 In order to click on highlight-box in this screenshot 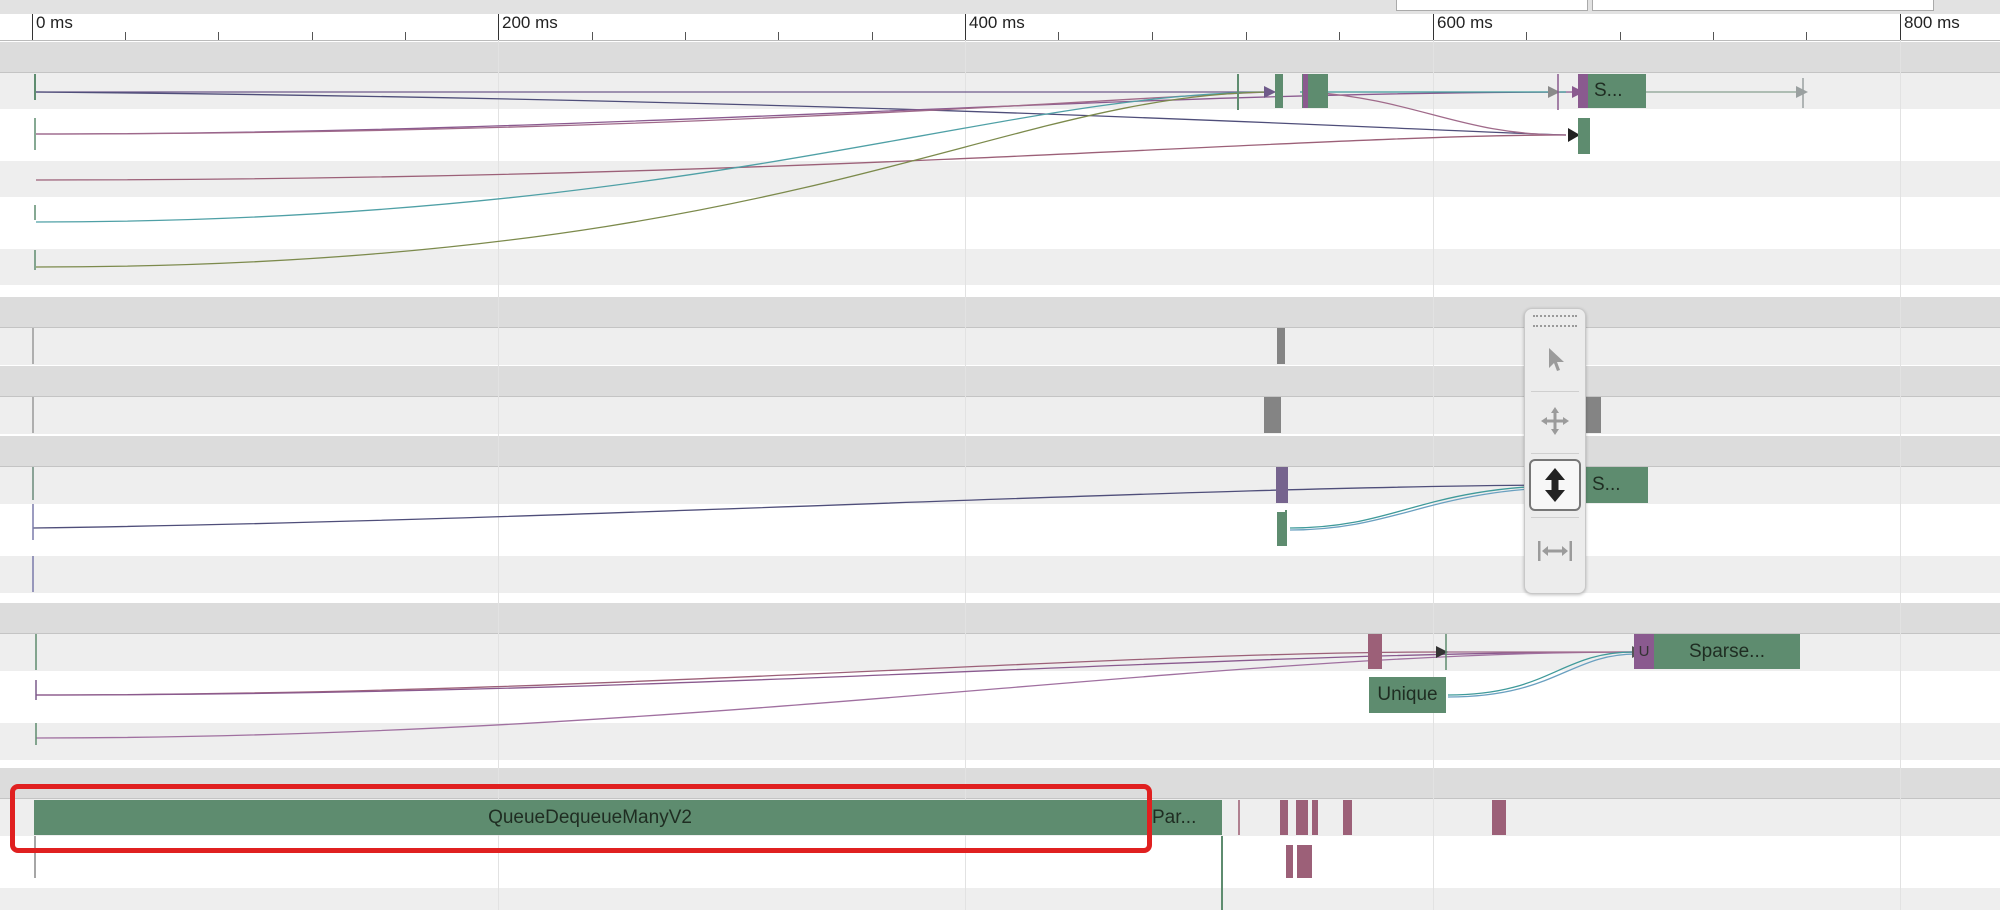, I will do `click(581, 818)`.